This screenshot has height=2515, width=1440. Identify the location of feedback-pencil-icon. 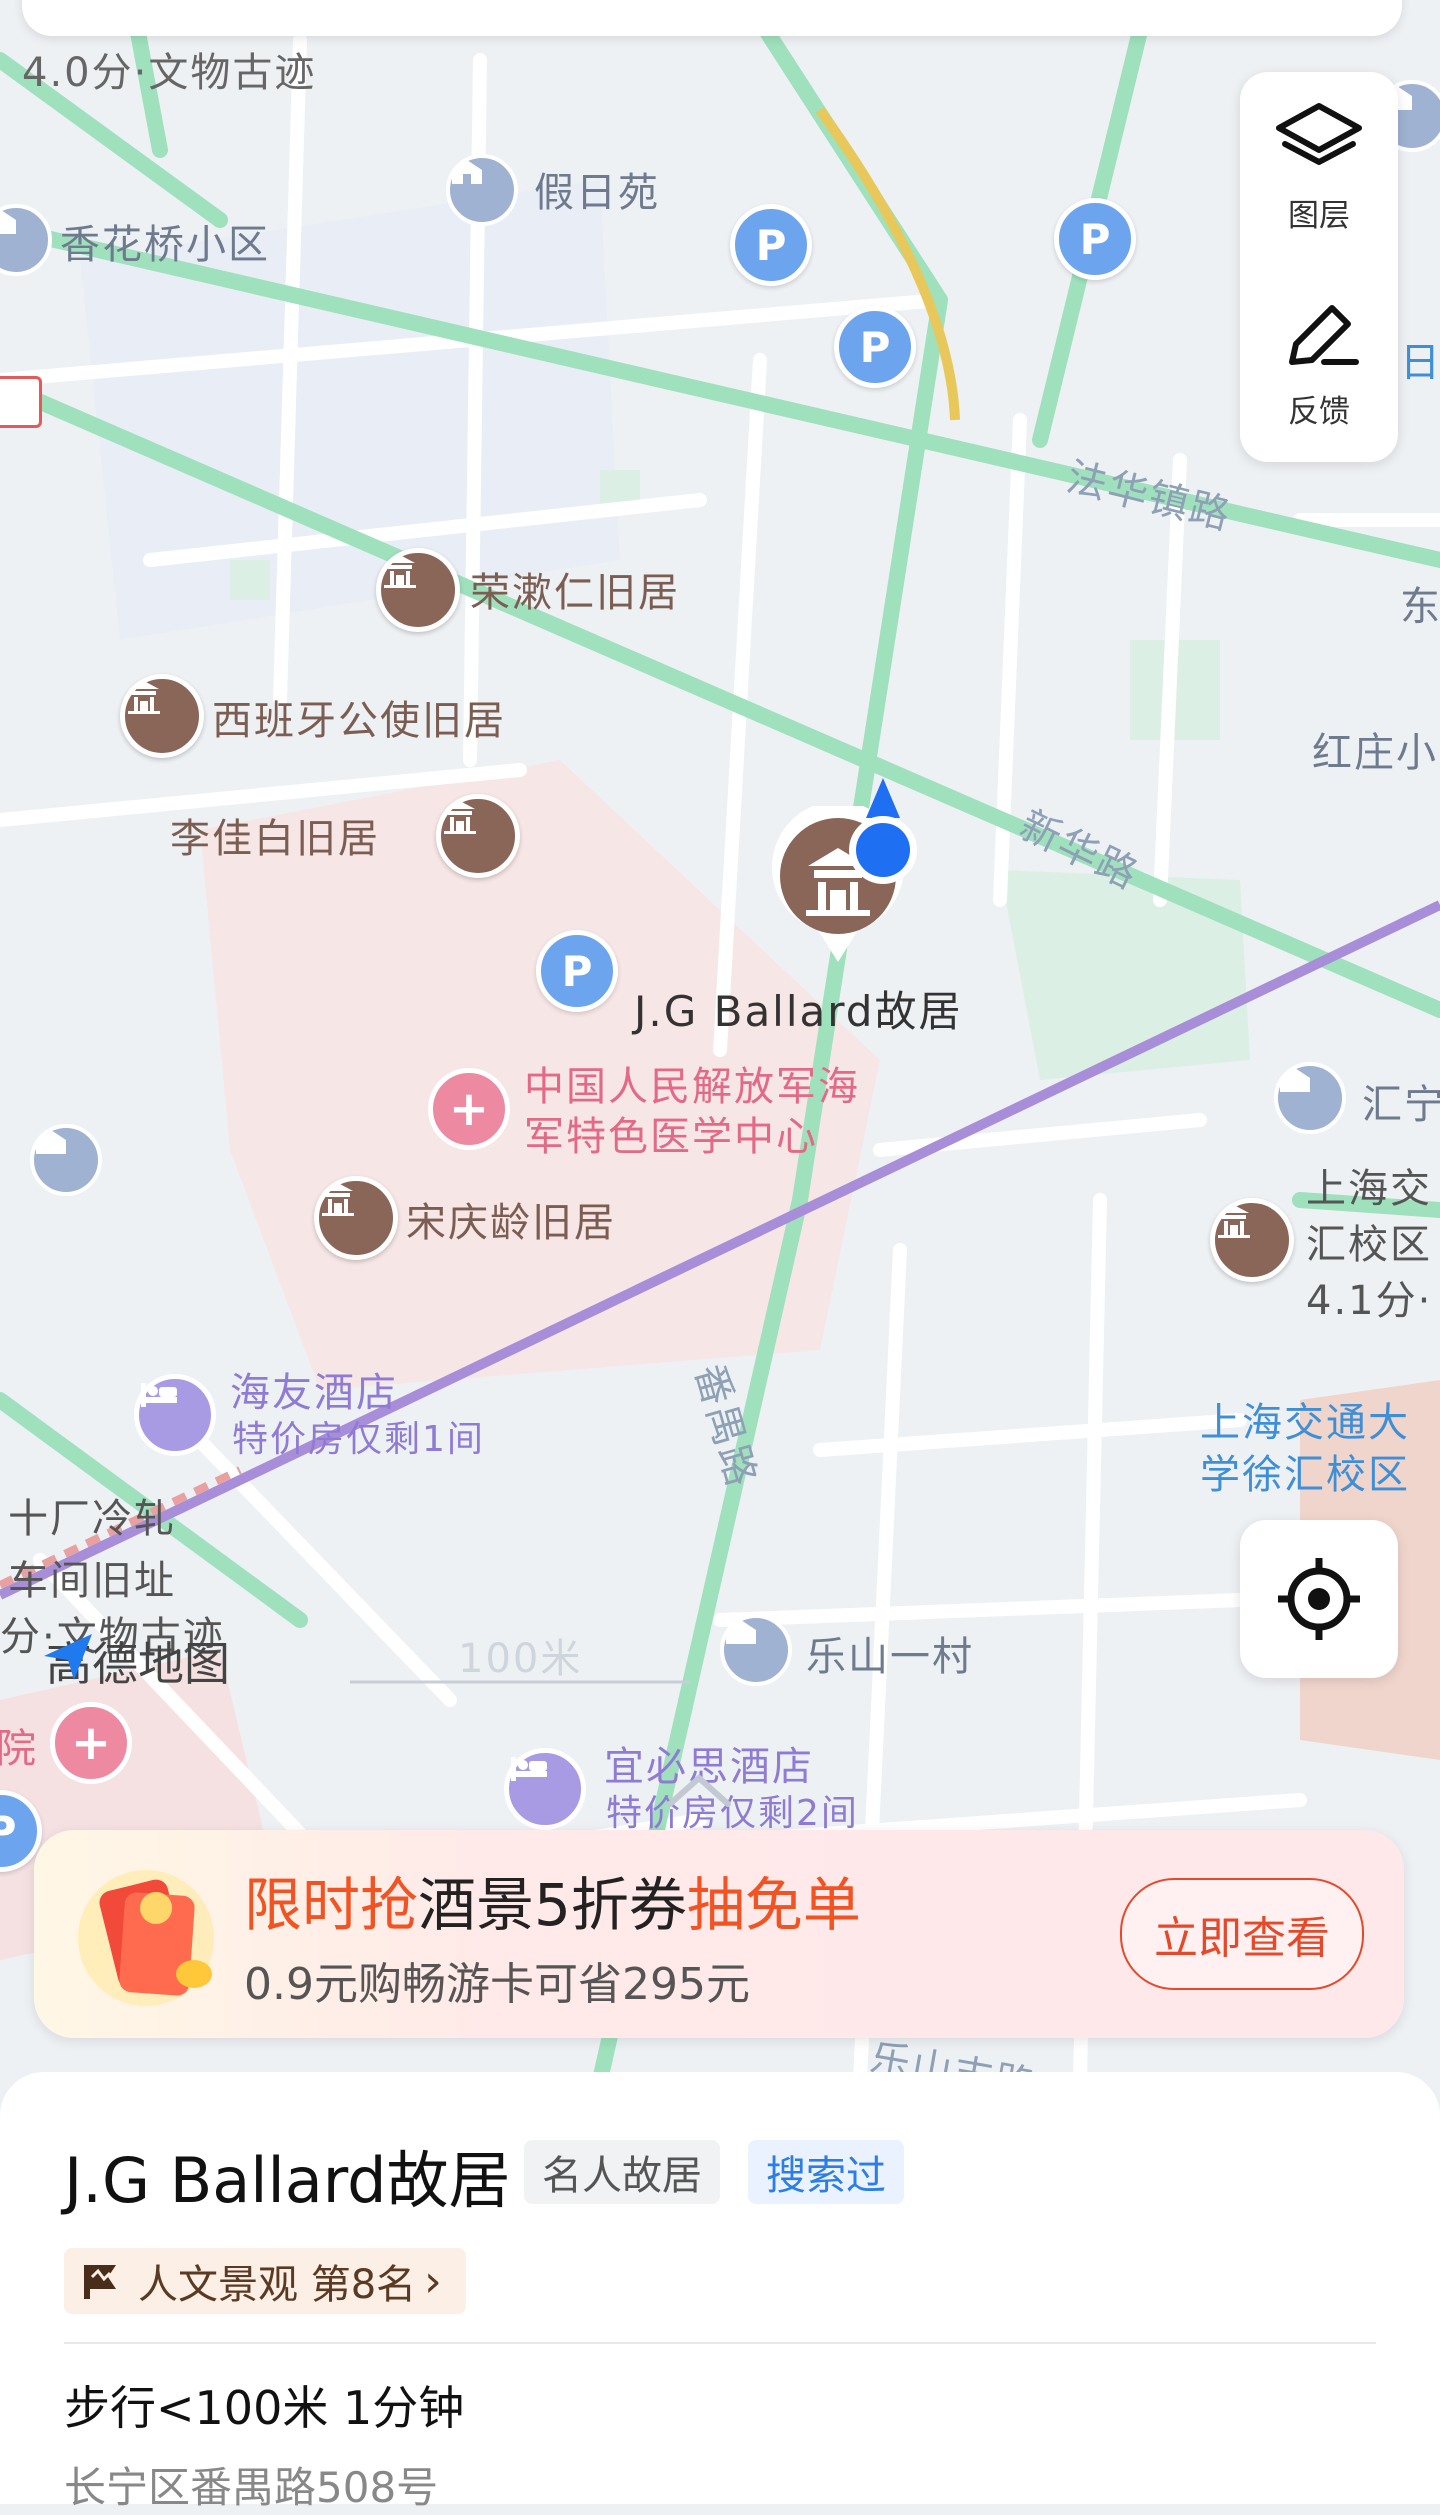
(1324, 335).